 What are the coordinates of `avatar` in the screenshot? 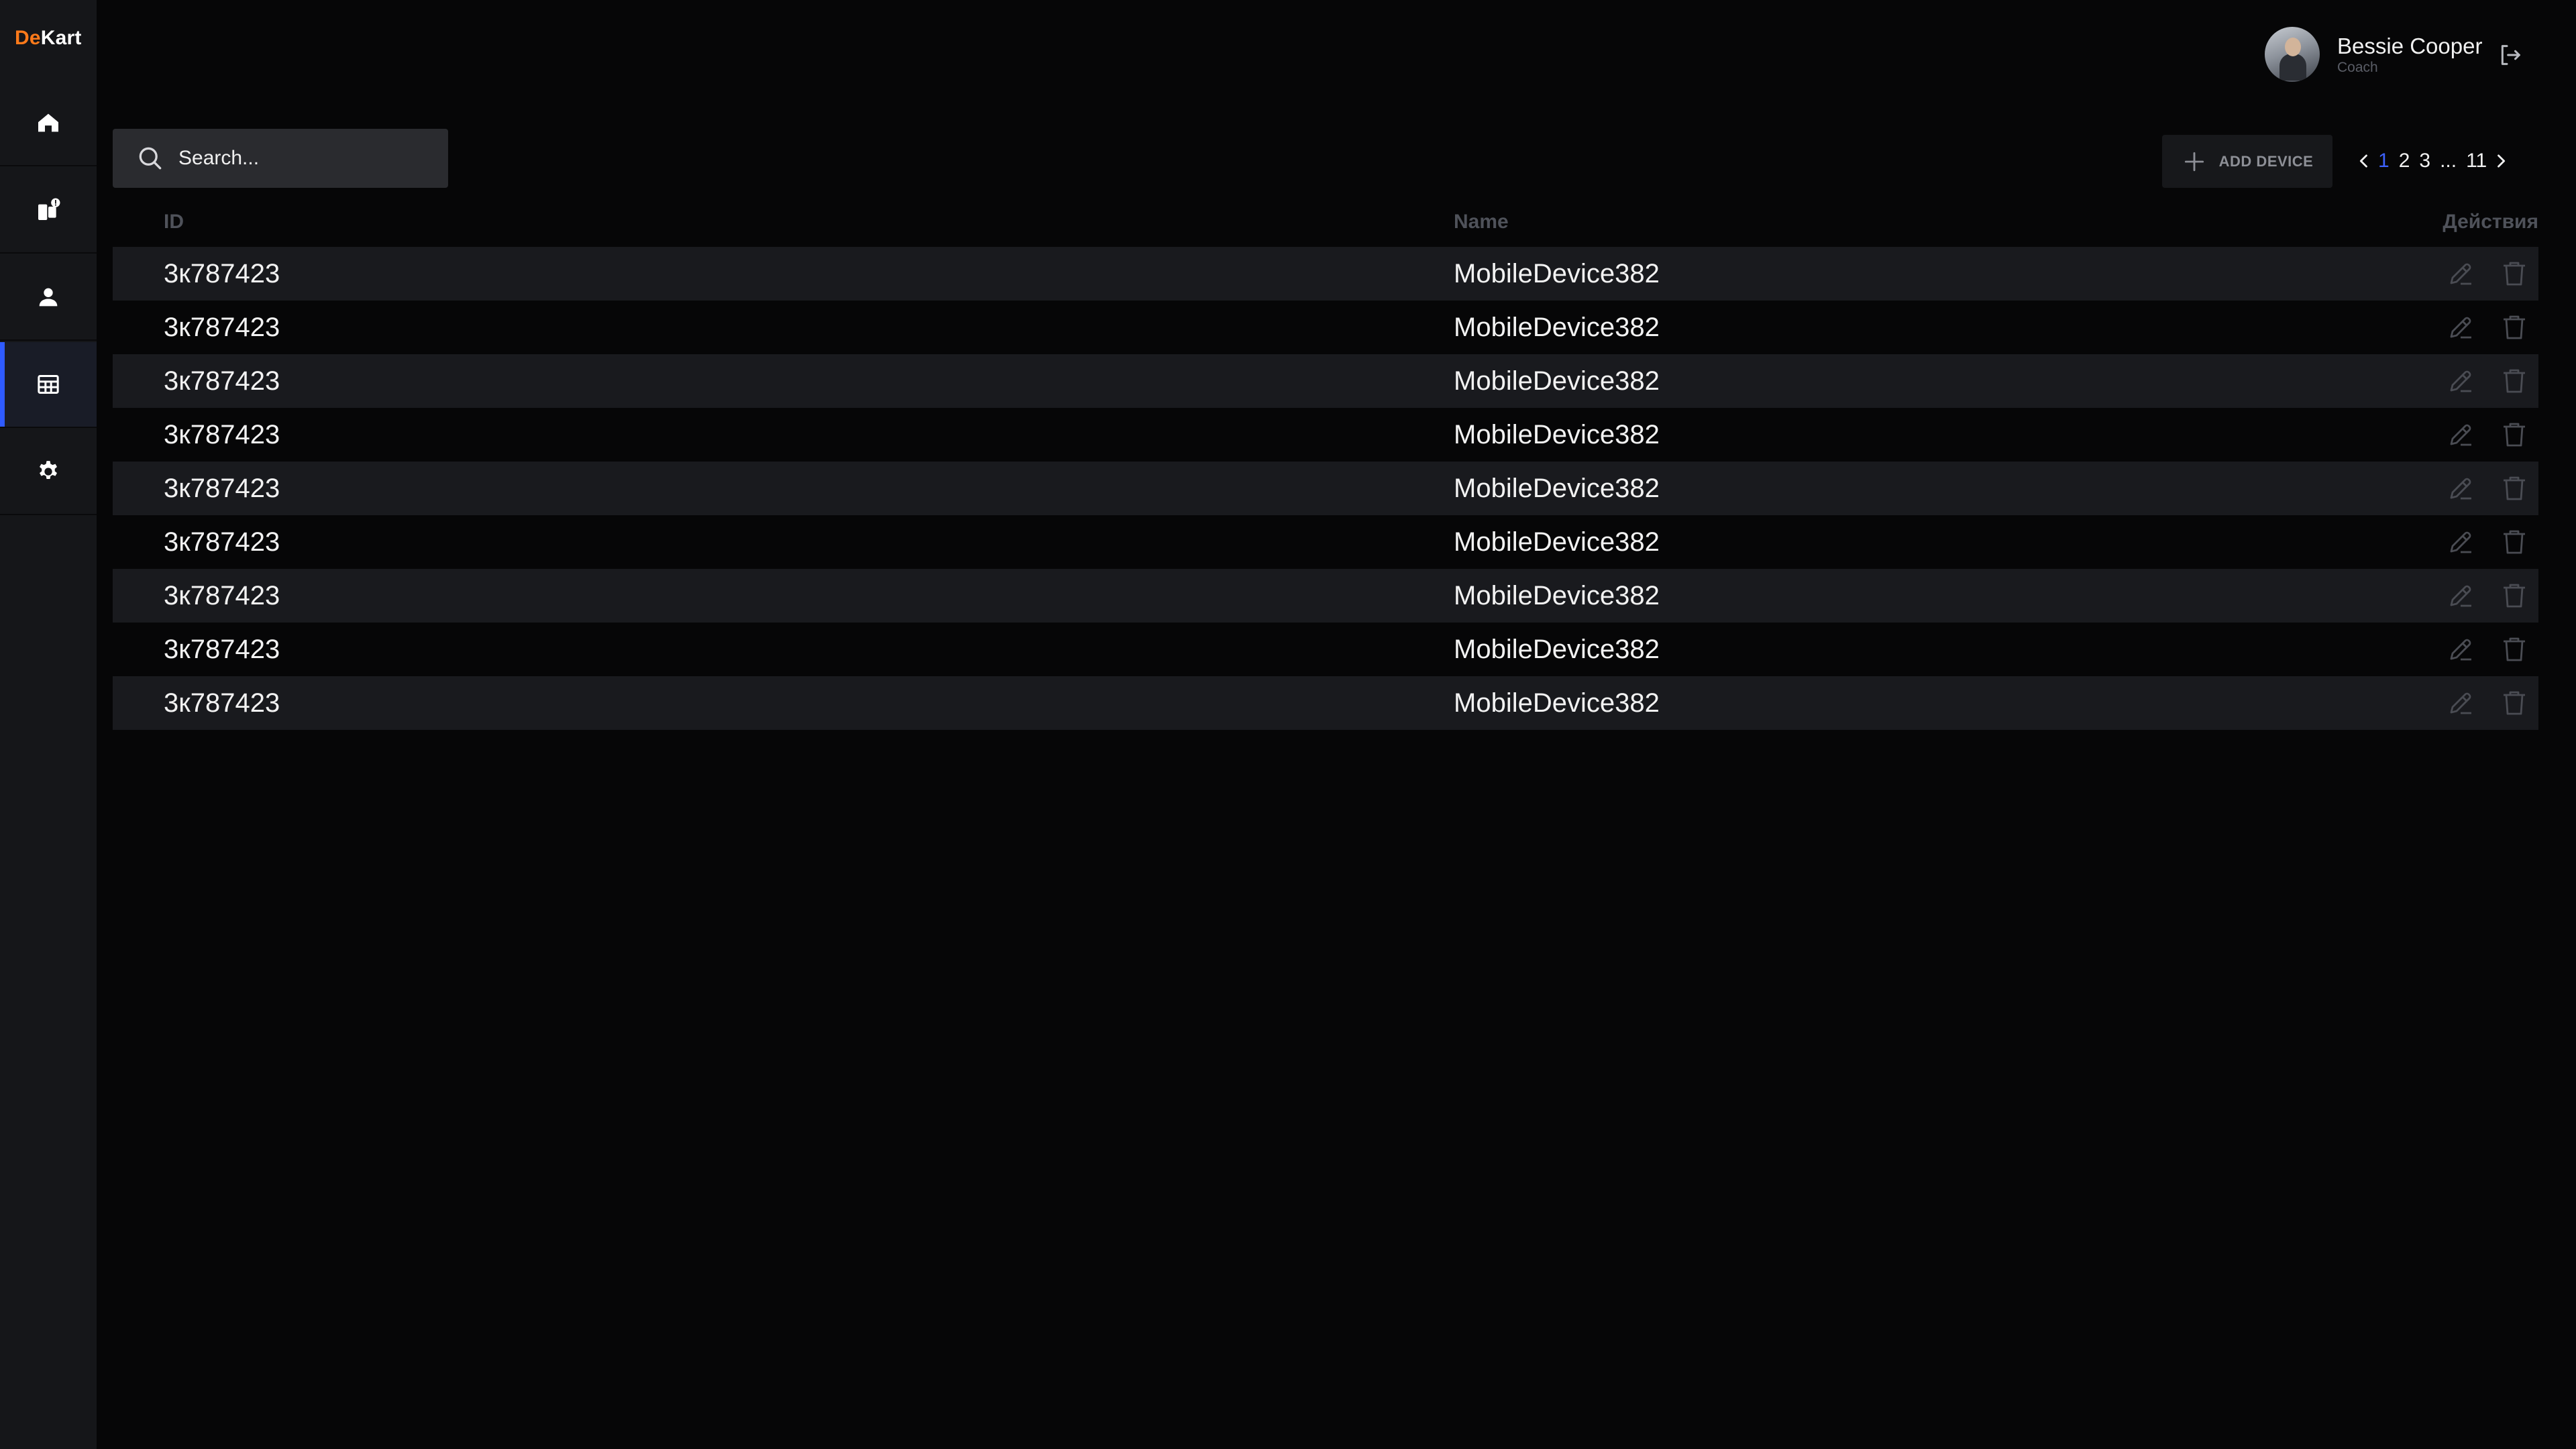 It's located at (2292, 54).